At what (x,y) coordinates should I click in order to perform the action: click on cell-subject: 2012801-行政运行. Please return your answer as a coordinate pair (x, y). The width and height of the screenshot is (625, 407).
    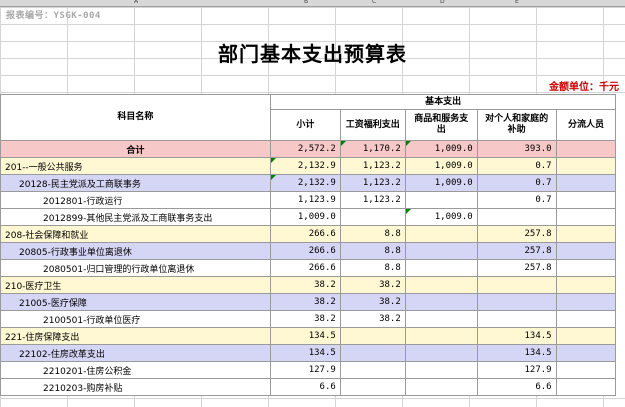
    Looking at the image, I should click on (135, 200).